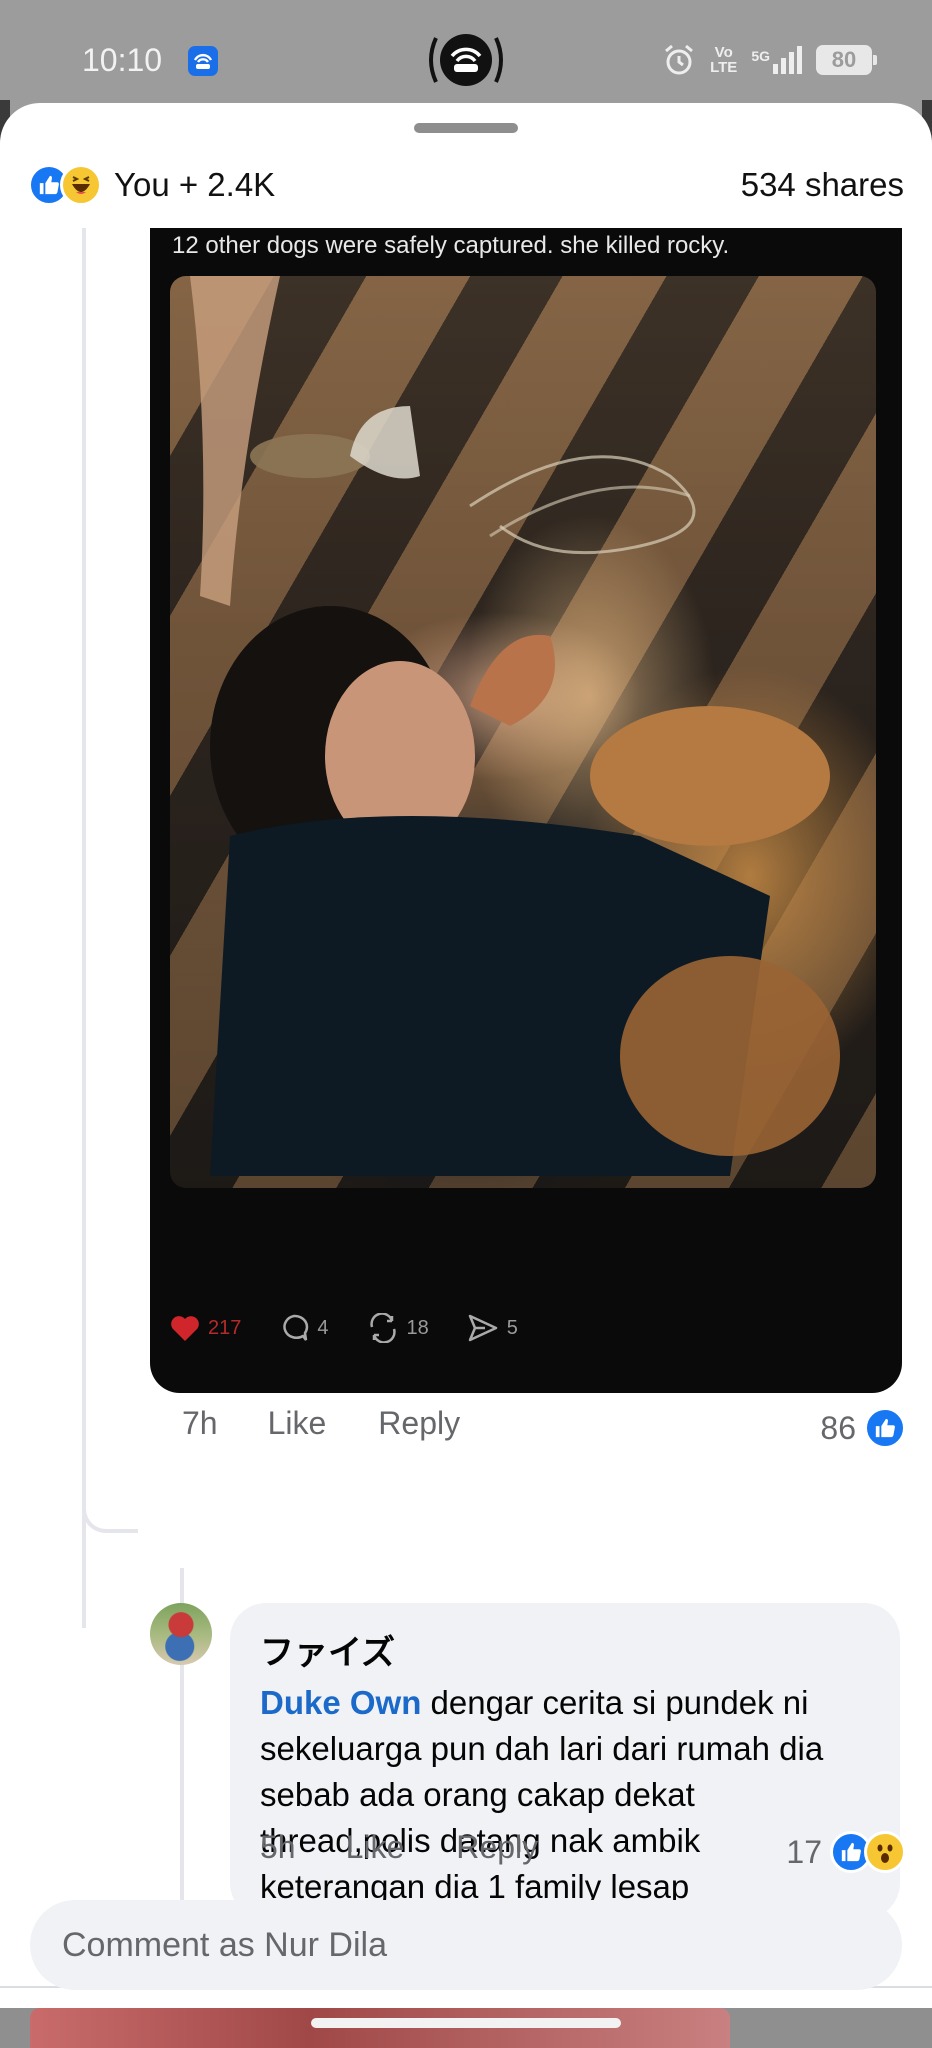 The image size is (932, 2048). What do you see at coordinates (466, 60) in the screenshot?
I see `hotspot-icon` at bounding box center [466, 60].